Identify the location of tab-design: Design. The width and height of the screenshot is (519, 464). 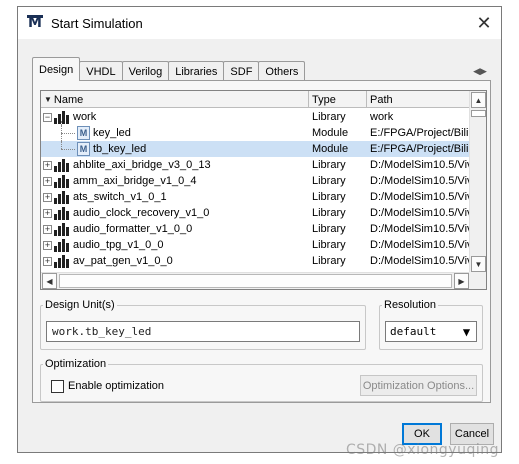
(56, 69).